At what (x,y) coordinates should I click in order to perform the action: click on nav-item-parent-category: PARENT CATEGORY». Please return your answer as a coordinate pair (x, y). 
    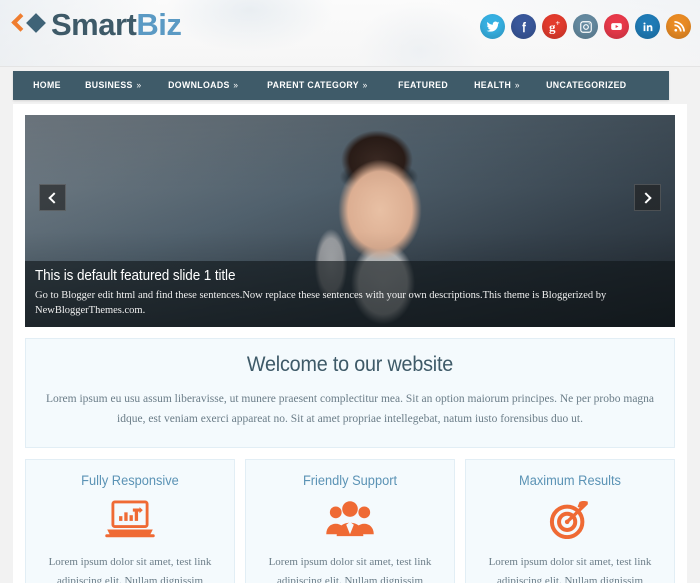
    Looking at the image, I should click on (317, 85).